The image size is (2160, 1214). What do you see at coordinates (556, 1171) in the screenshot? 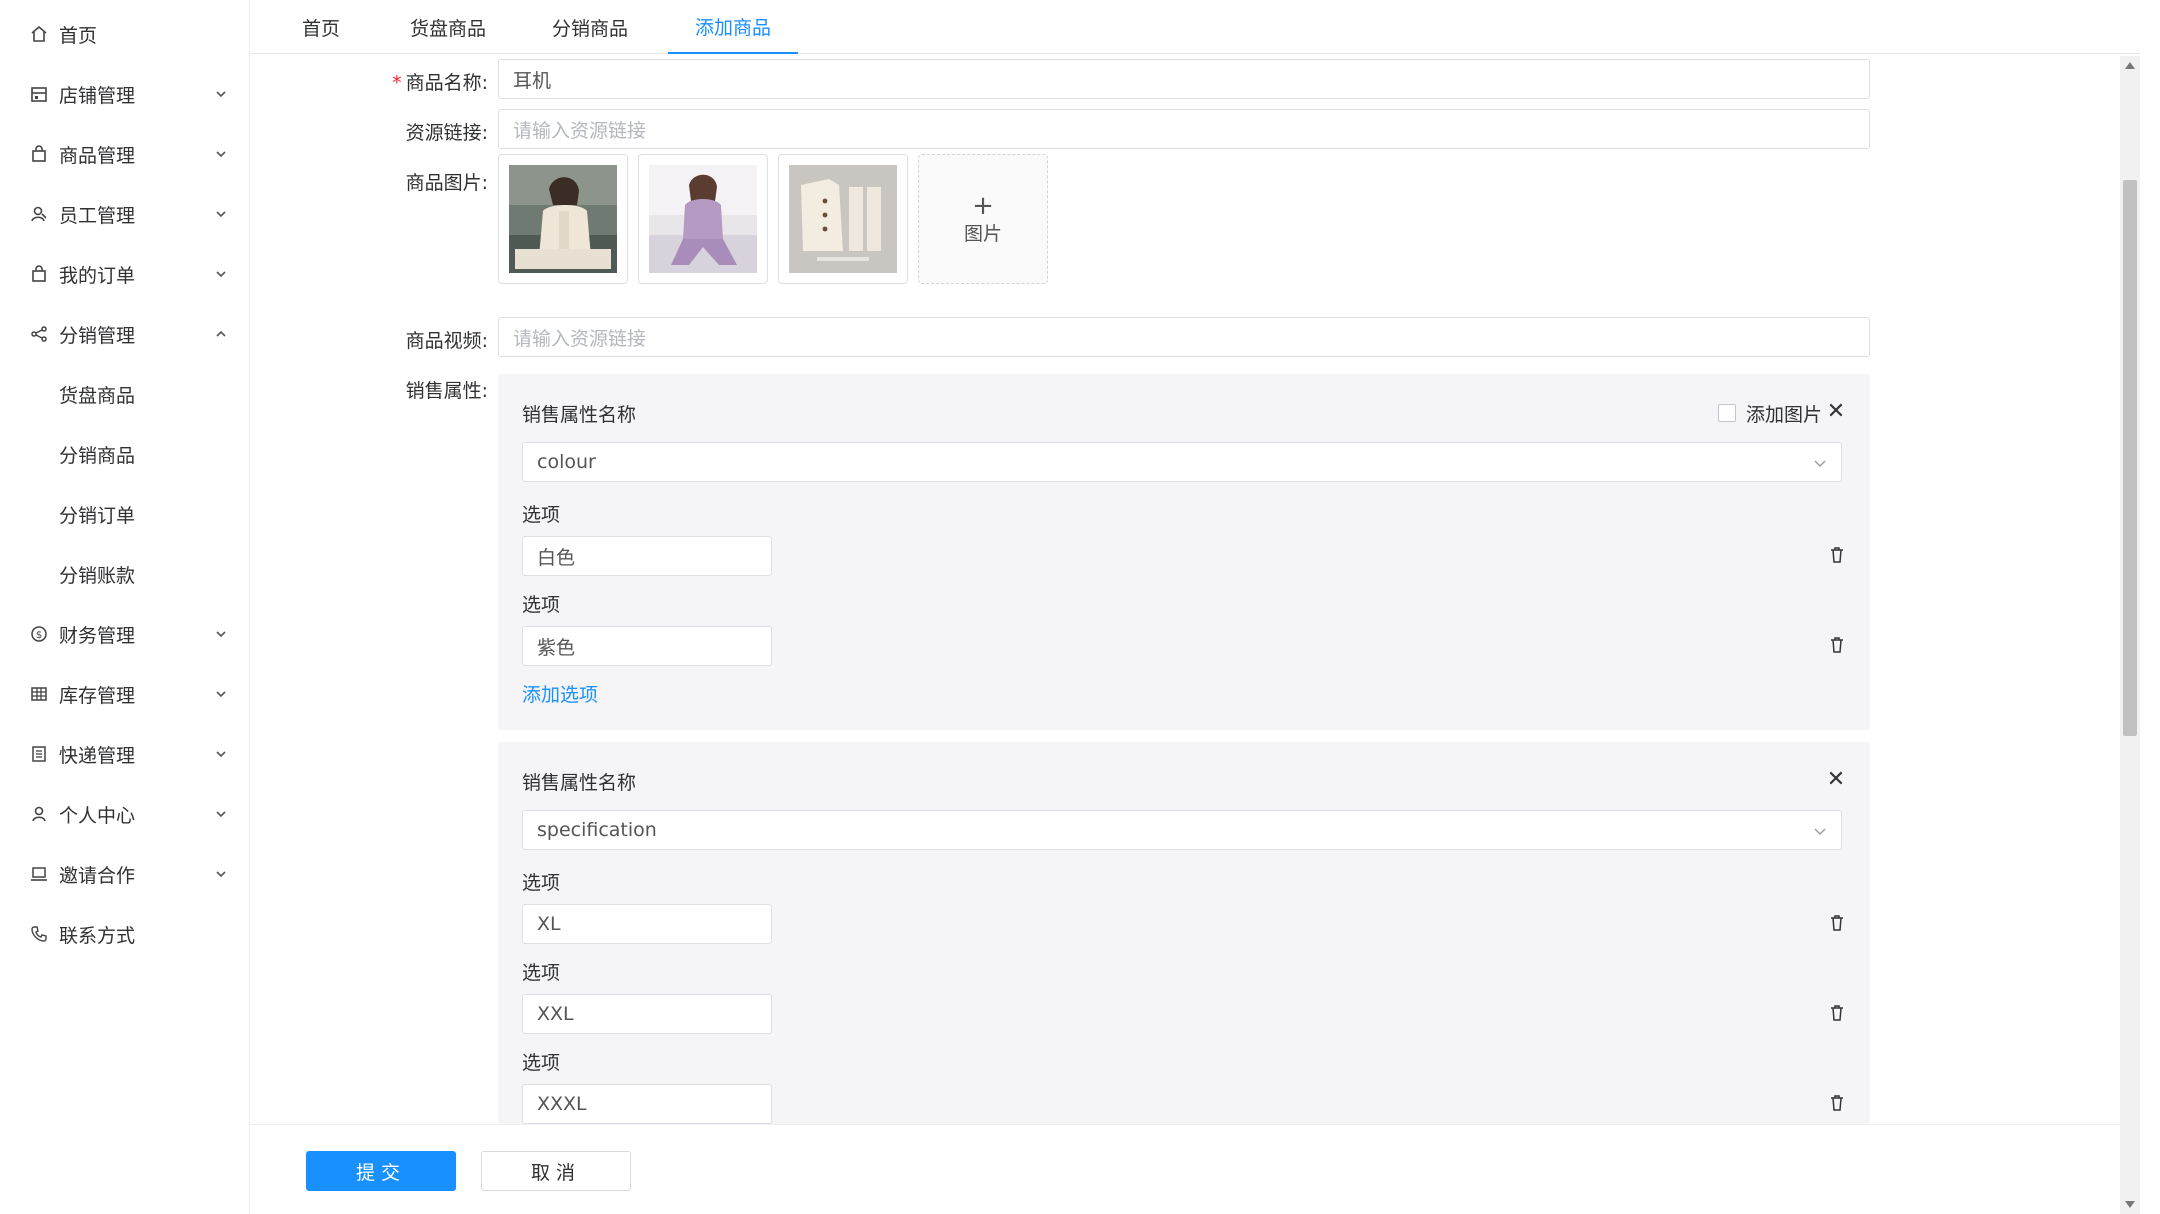
I see `cancel-button: 取消` at bounding box center [556, 1171].